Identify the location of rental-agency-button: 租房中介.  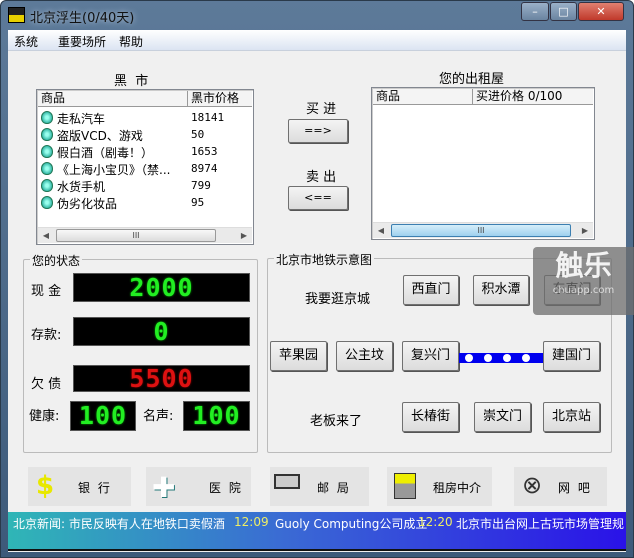
(439, 486).